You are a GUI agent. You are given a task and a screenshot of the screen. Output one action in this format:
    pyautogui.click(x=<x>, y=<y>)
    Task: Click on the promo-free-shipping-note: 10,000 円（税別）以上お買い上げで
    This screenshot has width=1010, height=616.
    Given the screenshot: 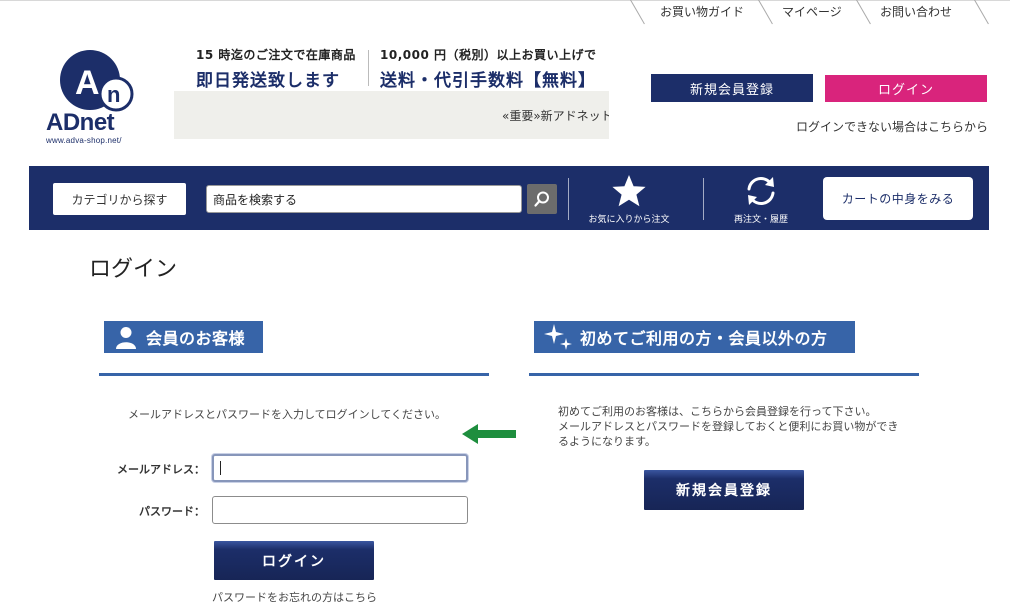 What is the action you would take?
    pyautogui.click(x=488, y=55)
    